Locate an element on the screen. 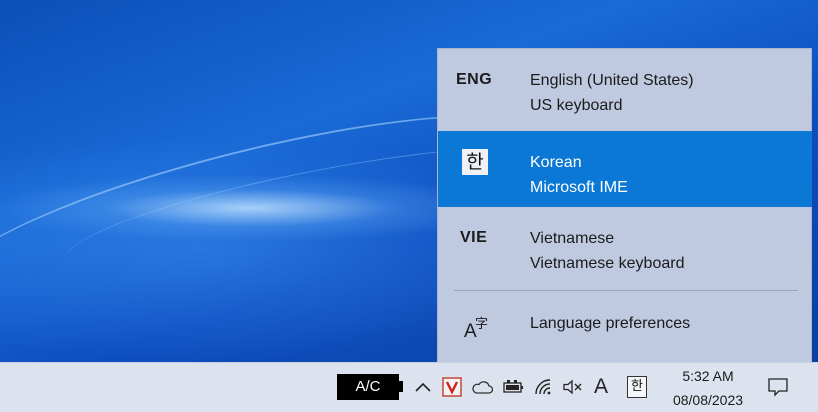  language-preferences-icon: A 字 is located at coordinates (476, 329).